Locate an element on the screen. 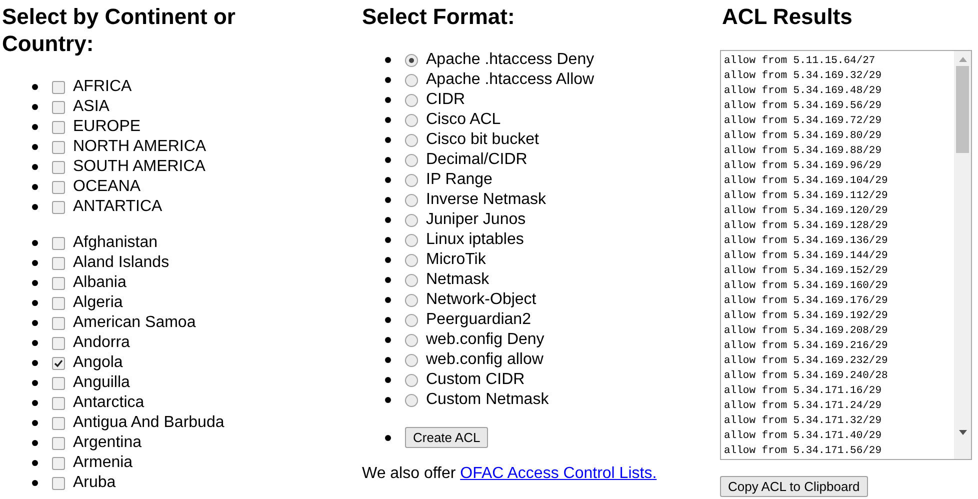  check-icon is located at coordinates (58, 363).